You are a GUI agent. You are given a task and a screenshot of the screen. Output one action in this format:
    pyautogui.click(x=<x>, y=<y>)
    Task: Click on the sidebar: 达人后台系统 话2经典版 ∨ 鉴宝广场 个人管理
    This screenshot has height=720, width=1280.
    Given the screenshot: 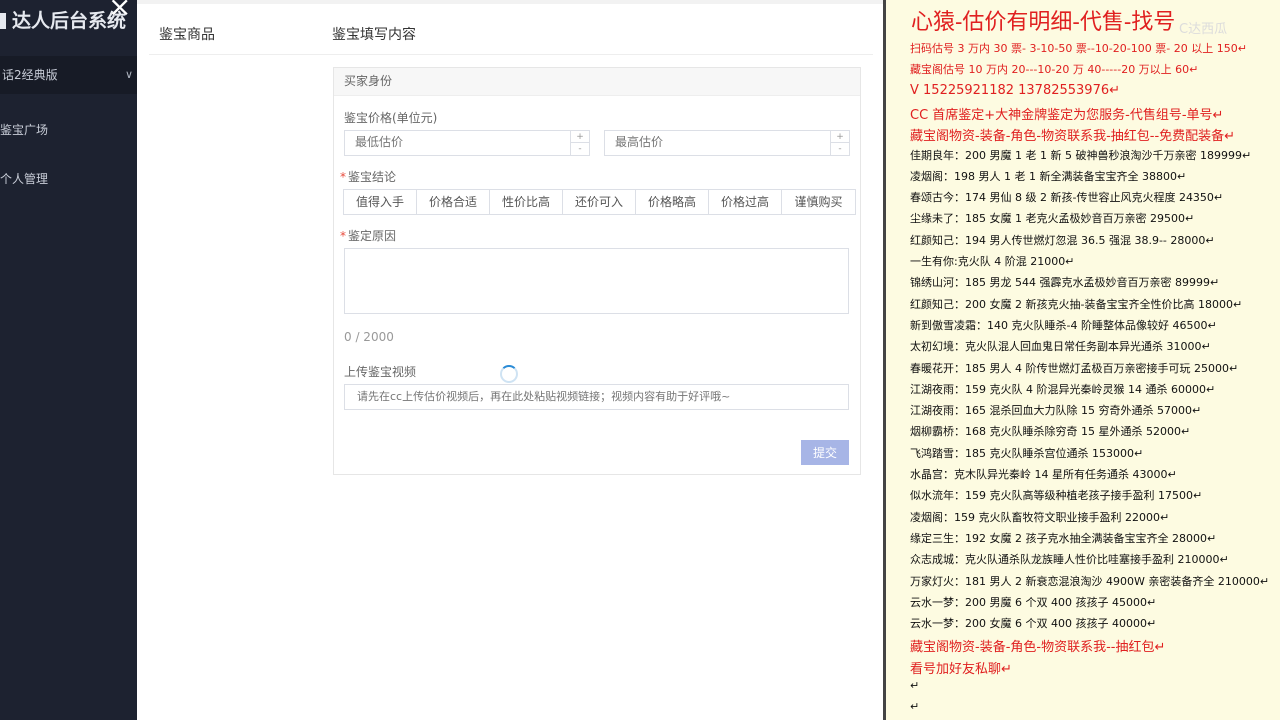 What is the action you would take?
    pyautogui.click(x=68, y=360)
    